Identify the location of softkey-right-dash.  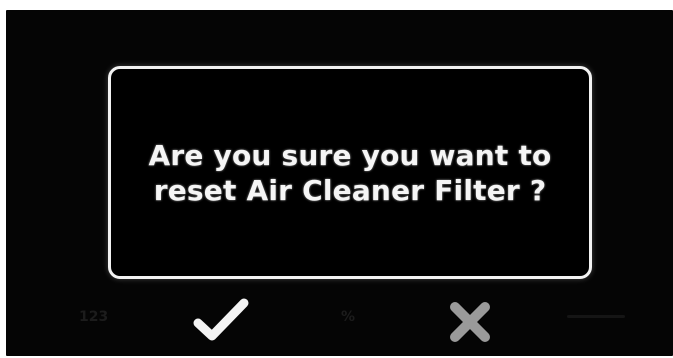
(596, 316).